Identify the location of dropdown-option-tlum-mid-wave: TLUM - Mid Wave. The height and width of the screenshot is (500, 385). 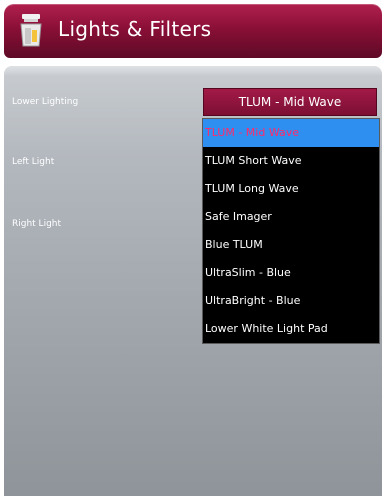
(291, 133).